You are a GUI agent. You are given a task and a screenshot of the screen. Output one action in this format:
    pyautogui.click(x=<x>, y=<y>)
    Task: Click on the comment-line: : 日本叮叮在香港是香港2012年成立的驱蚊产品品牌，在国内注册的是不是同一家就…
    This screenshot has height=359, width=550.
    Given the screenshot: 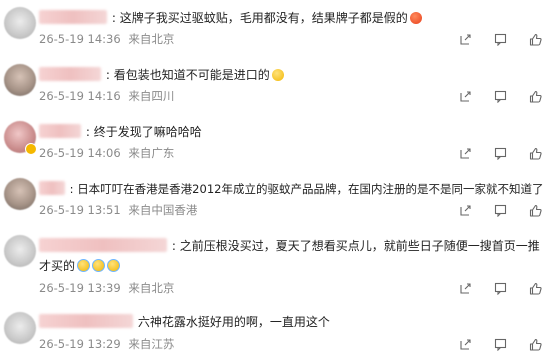 What is the action you would take?
    pyautogui.click(x=292, y=189)
    